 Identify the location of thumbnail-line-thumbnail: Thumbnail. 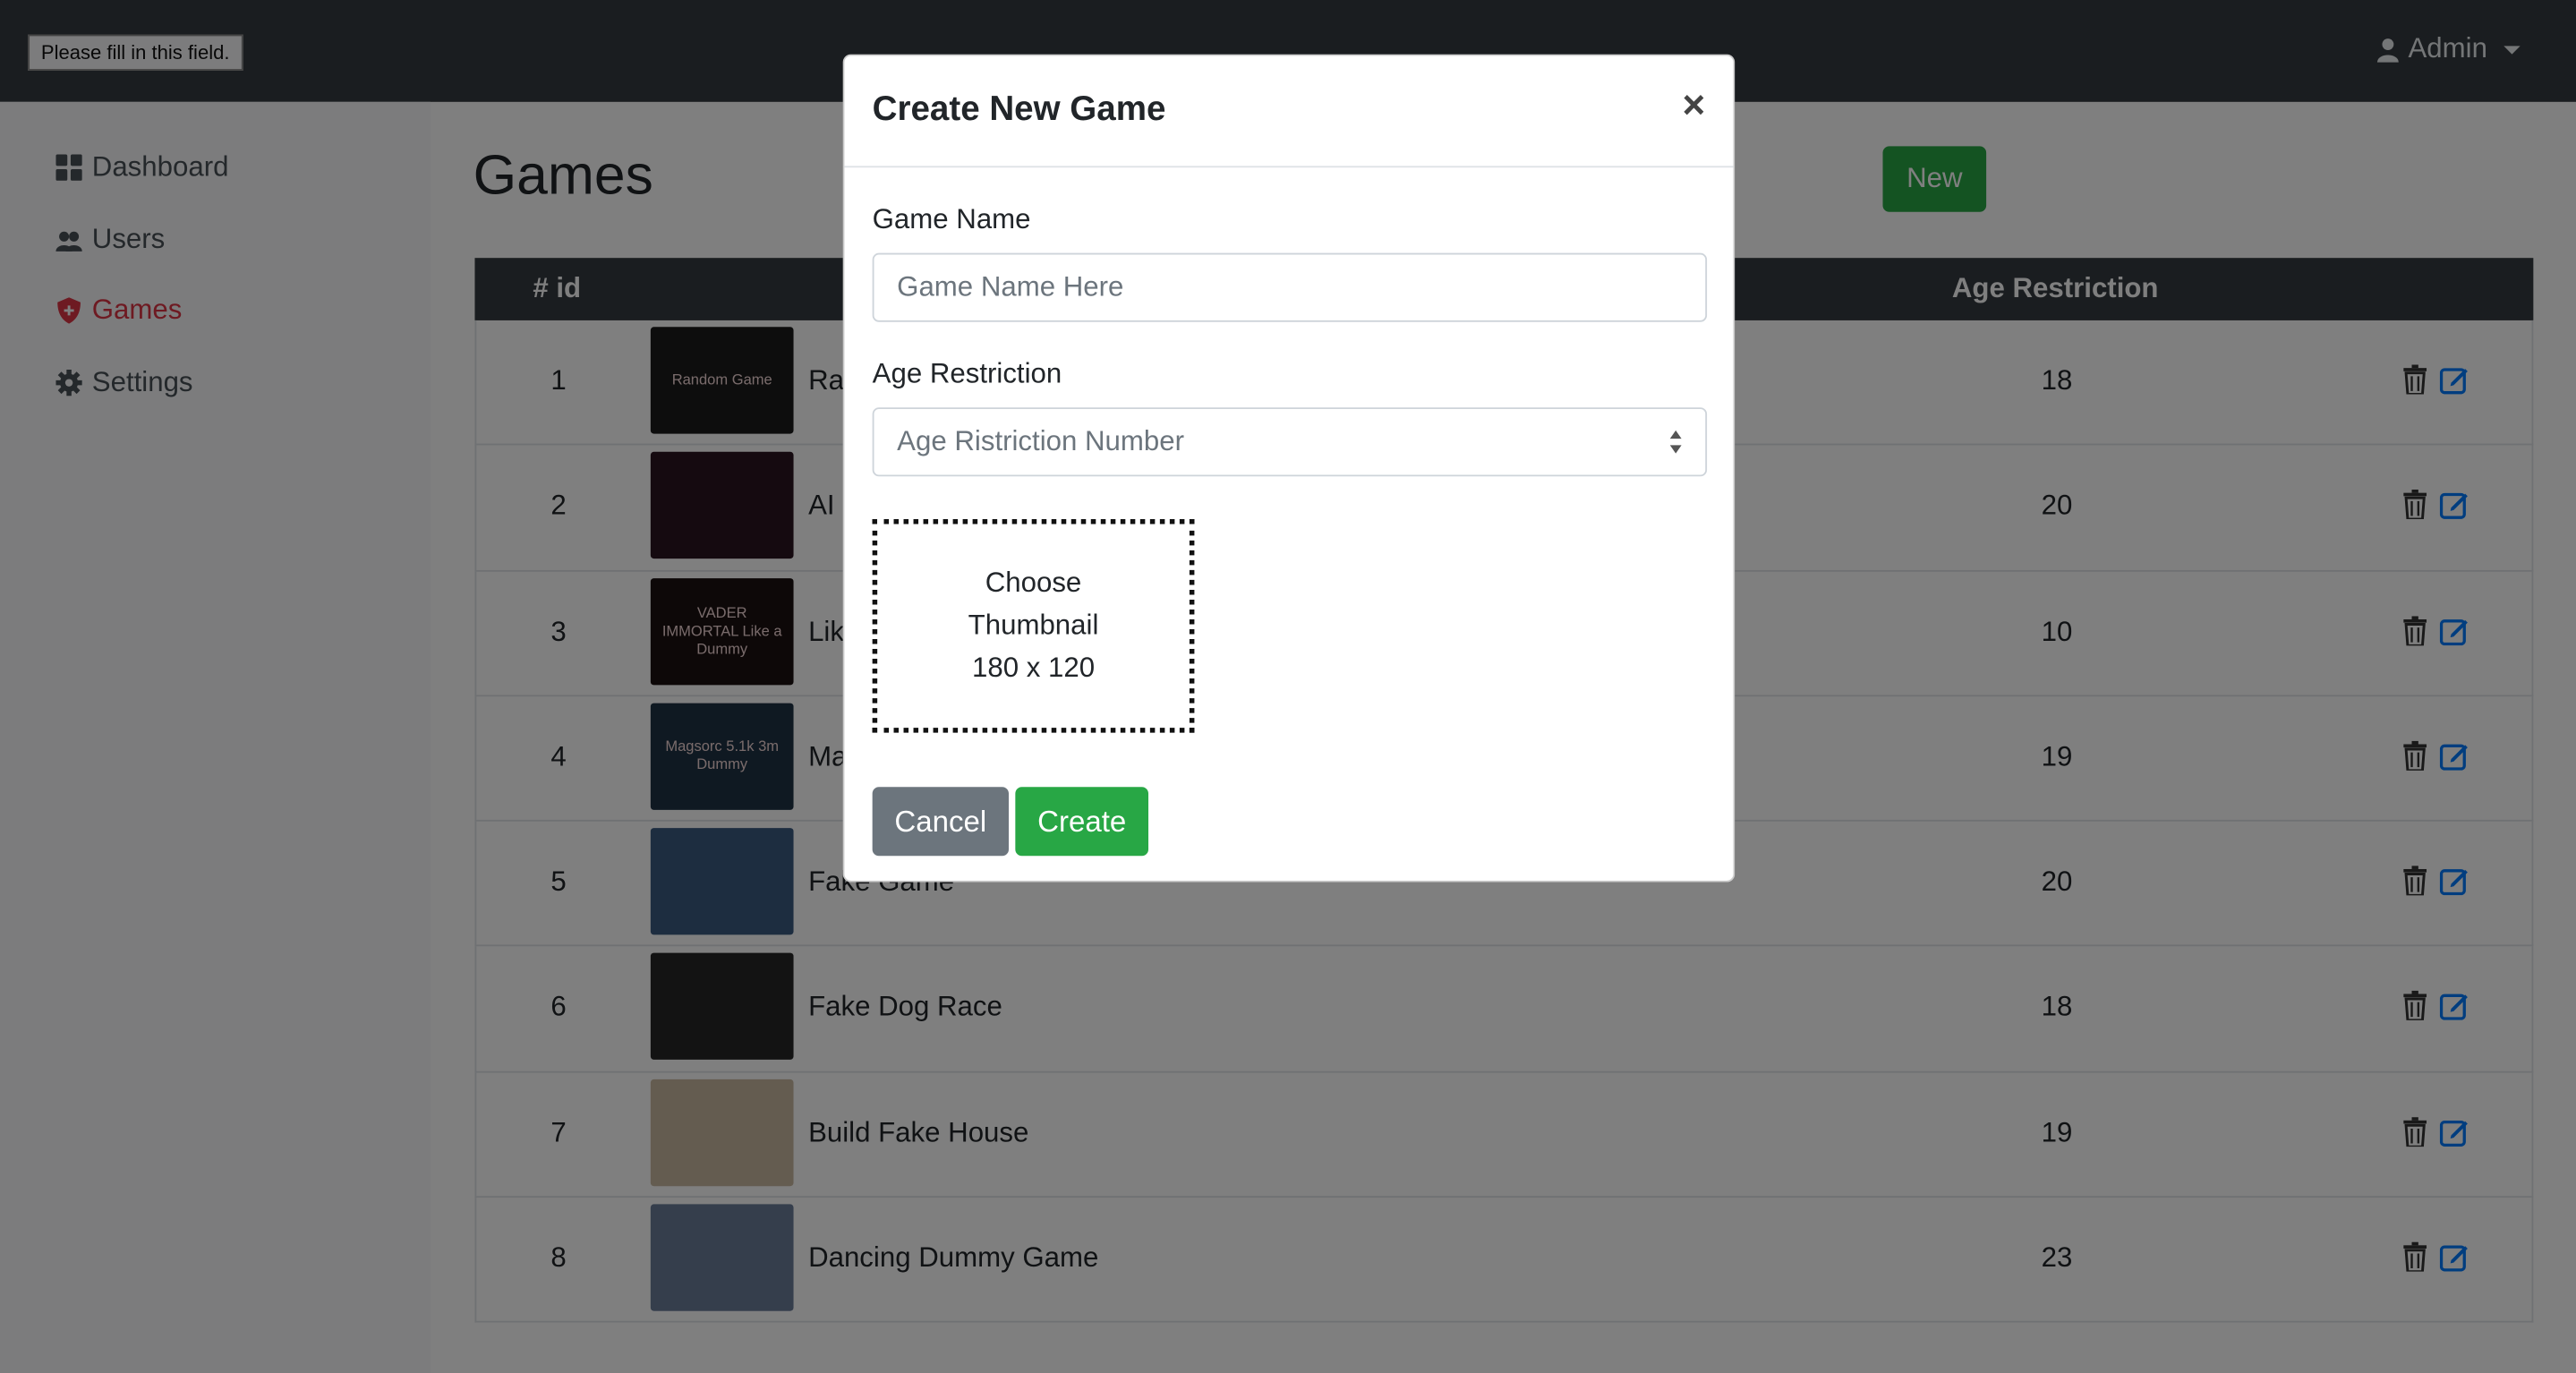
(1033, 625).